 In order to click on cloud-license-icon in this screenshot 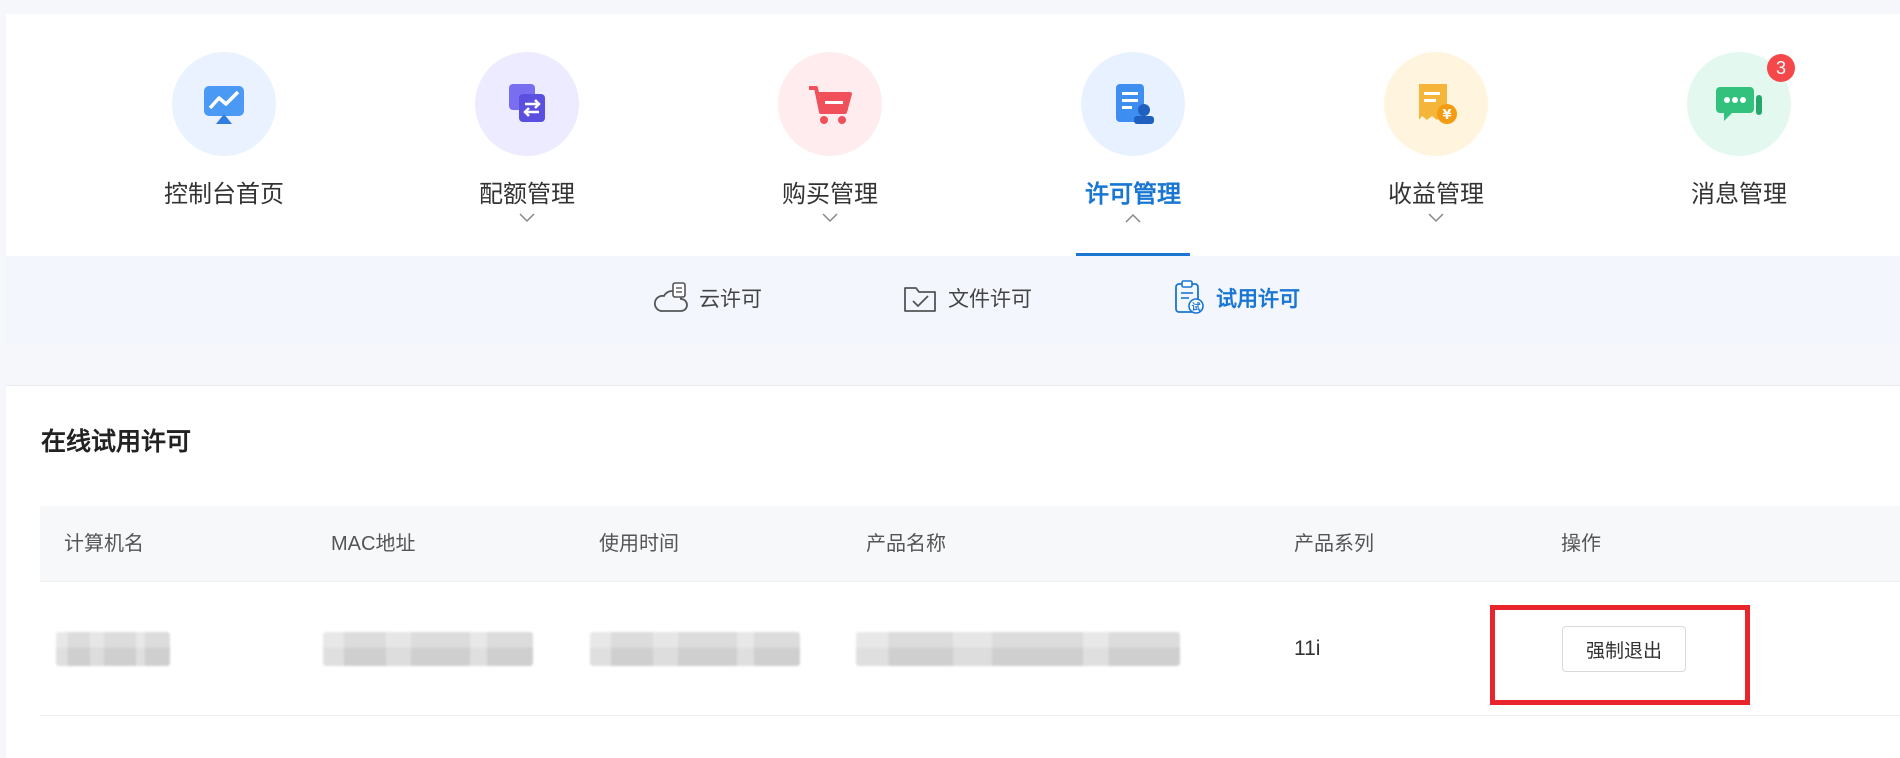, I will do `click(670, 297)`.